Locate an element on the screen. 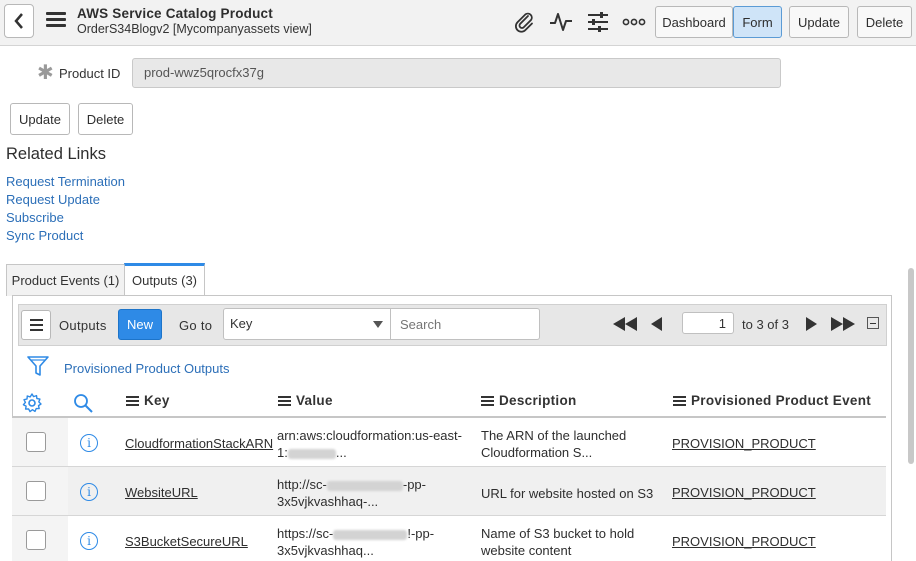  product-id-field: prod-wwz5qrocfx37g is located at coordinates (456, 73).